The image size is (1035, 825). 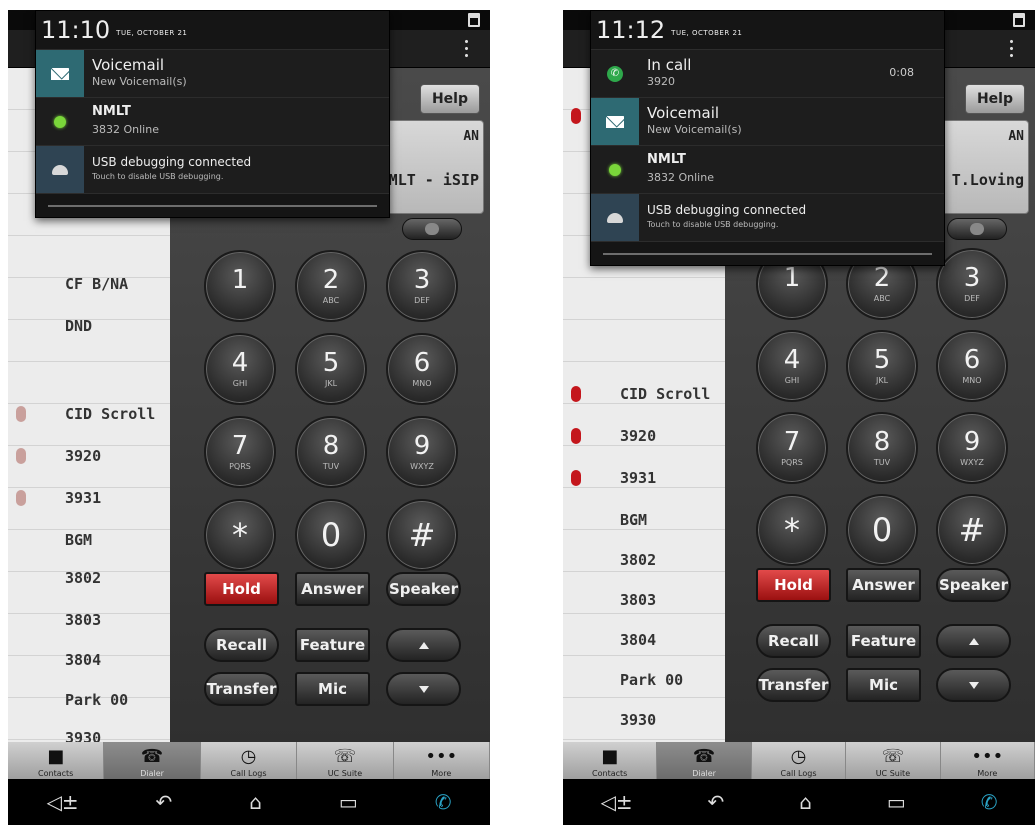 What do you see at coordinates (240, 286) in the screenshot?
I see `key-1: 1` at bounding box center [240, 286].